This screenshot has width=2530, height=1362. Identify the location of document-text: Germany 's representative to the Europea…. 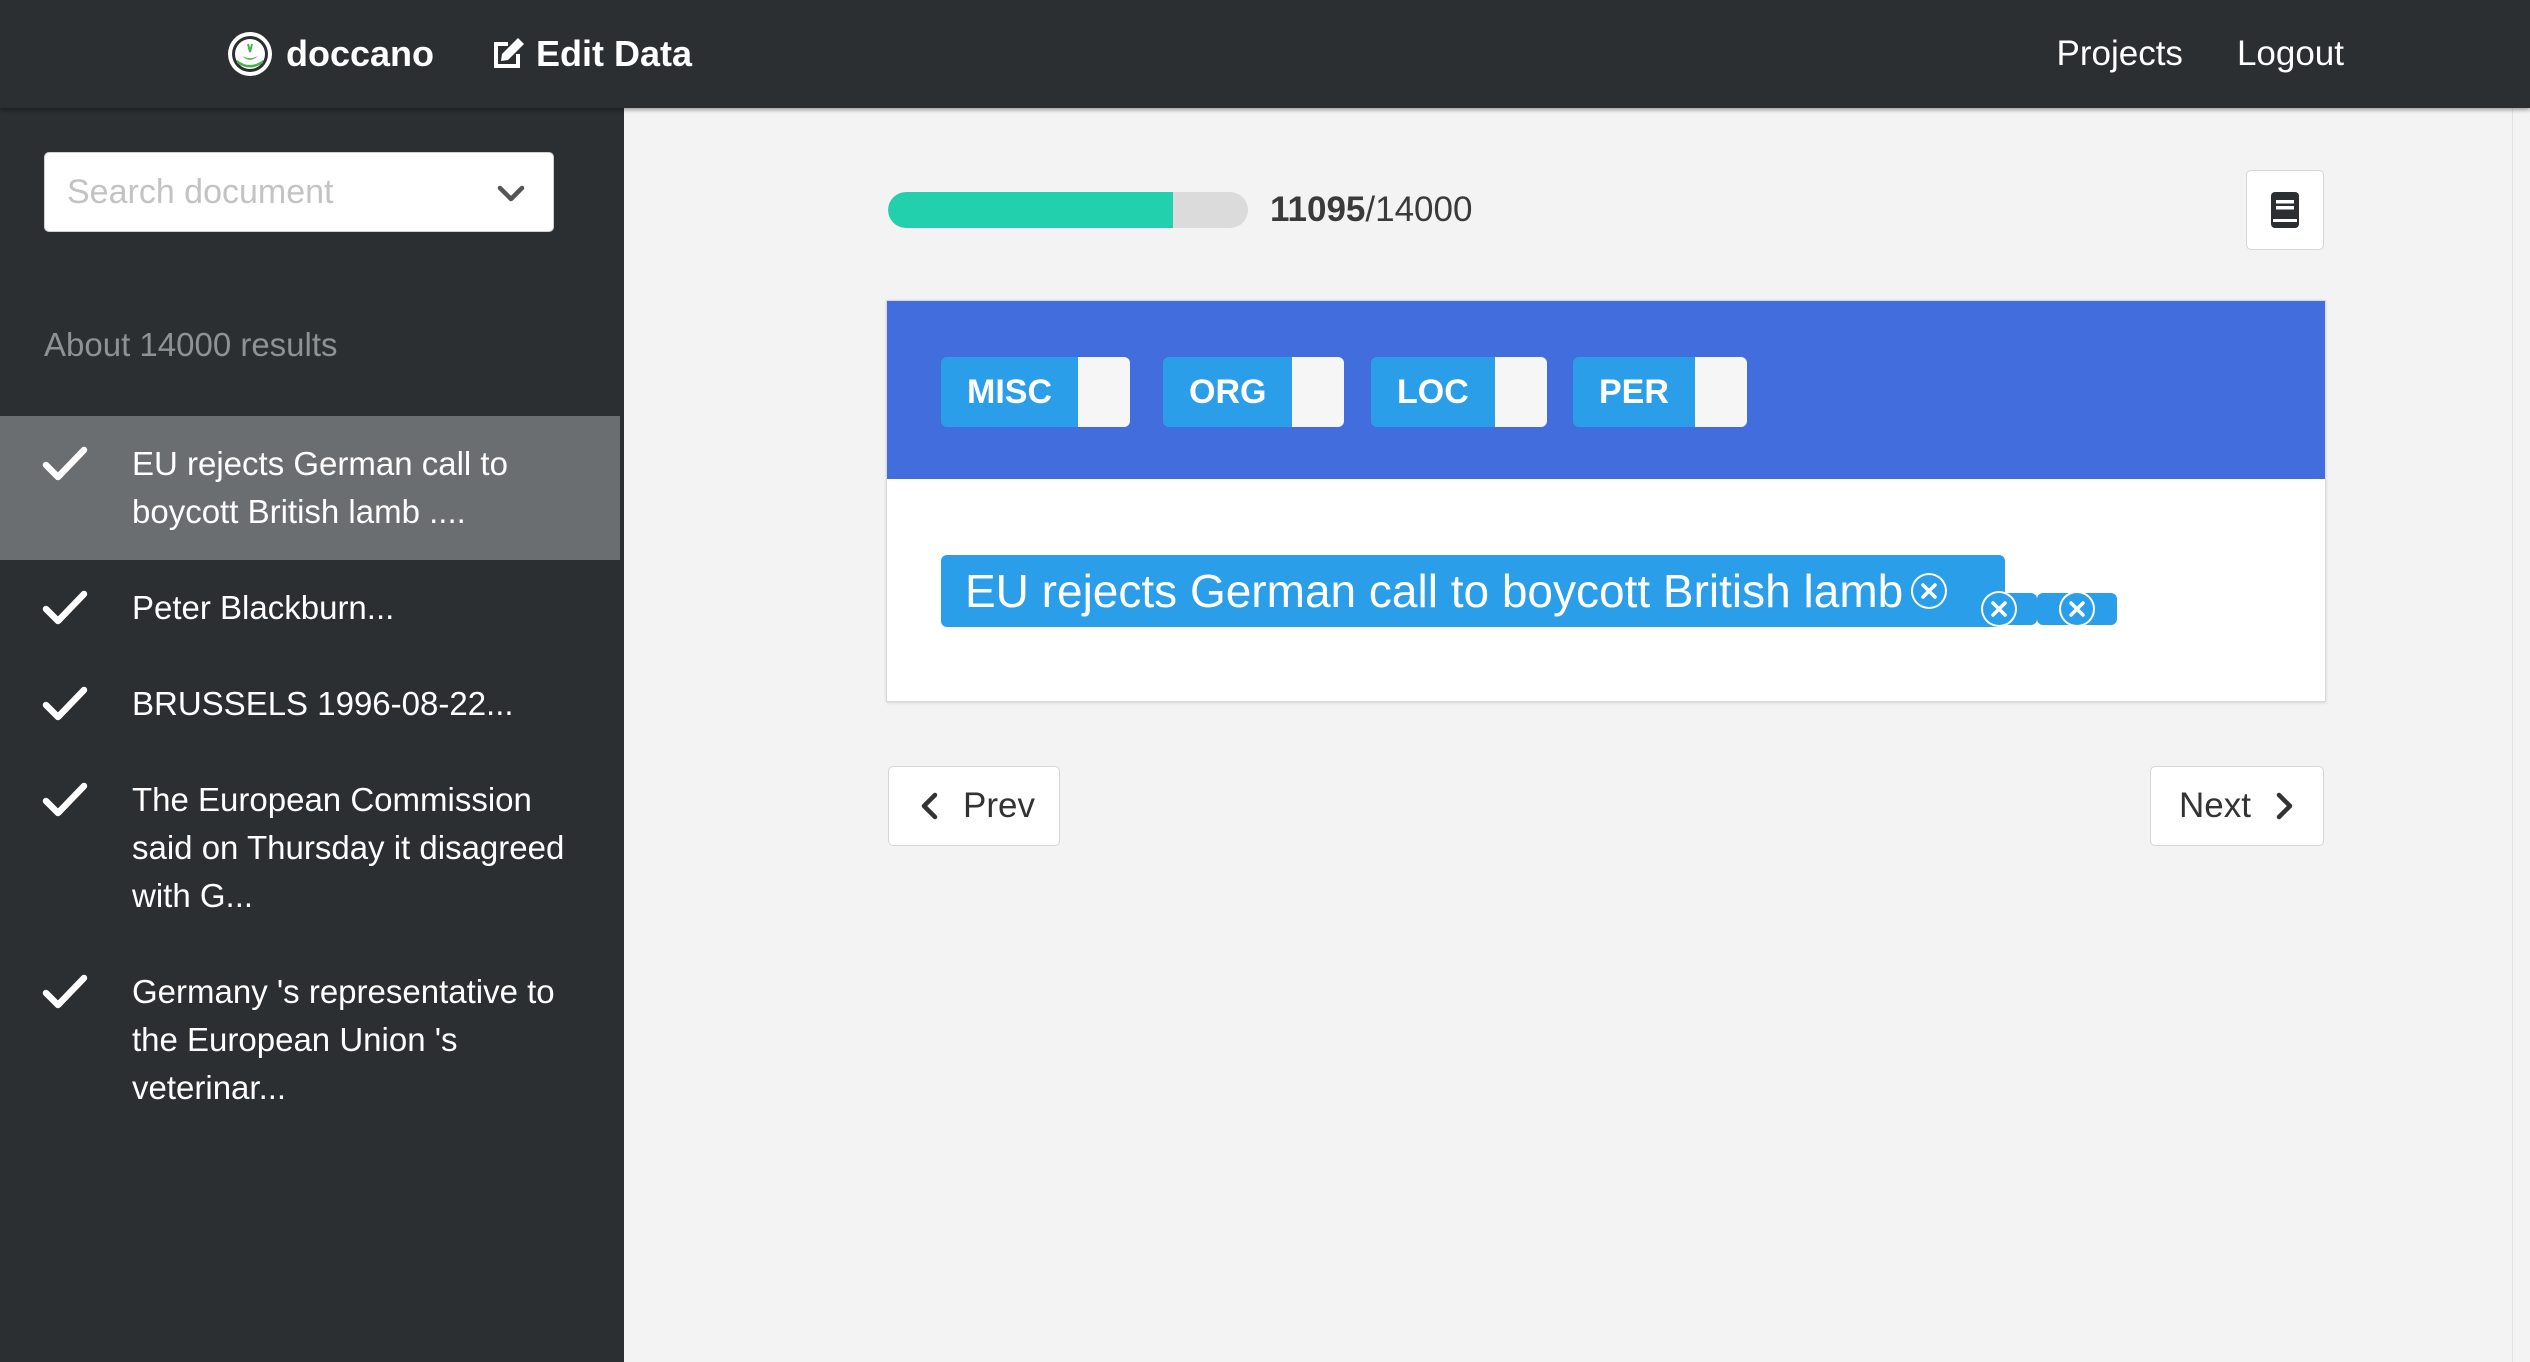
(343, 1039).